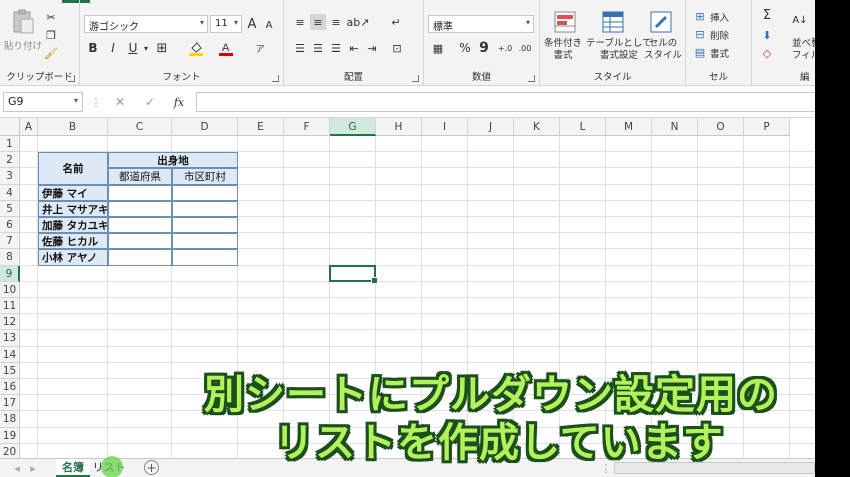 The image size is (850, 477). I want to click on sort-filter-button: 並べ替 フィル, so click(803, 50).